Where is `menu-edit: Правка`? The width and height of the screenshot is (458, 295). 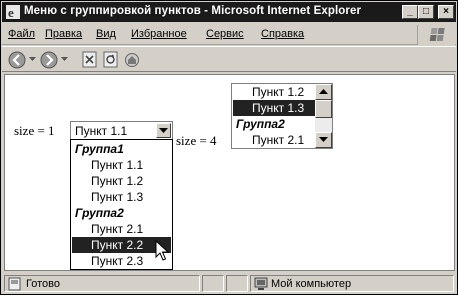 menu-edit: Правка is located at coordinates (63, 34).